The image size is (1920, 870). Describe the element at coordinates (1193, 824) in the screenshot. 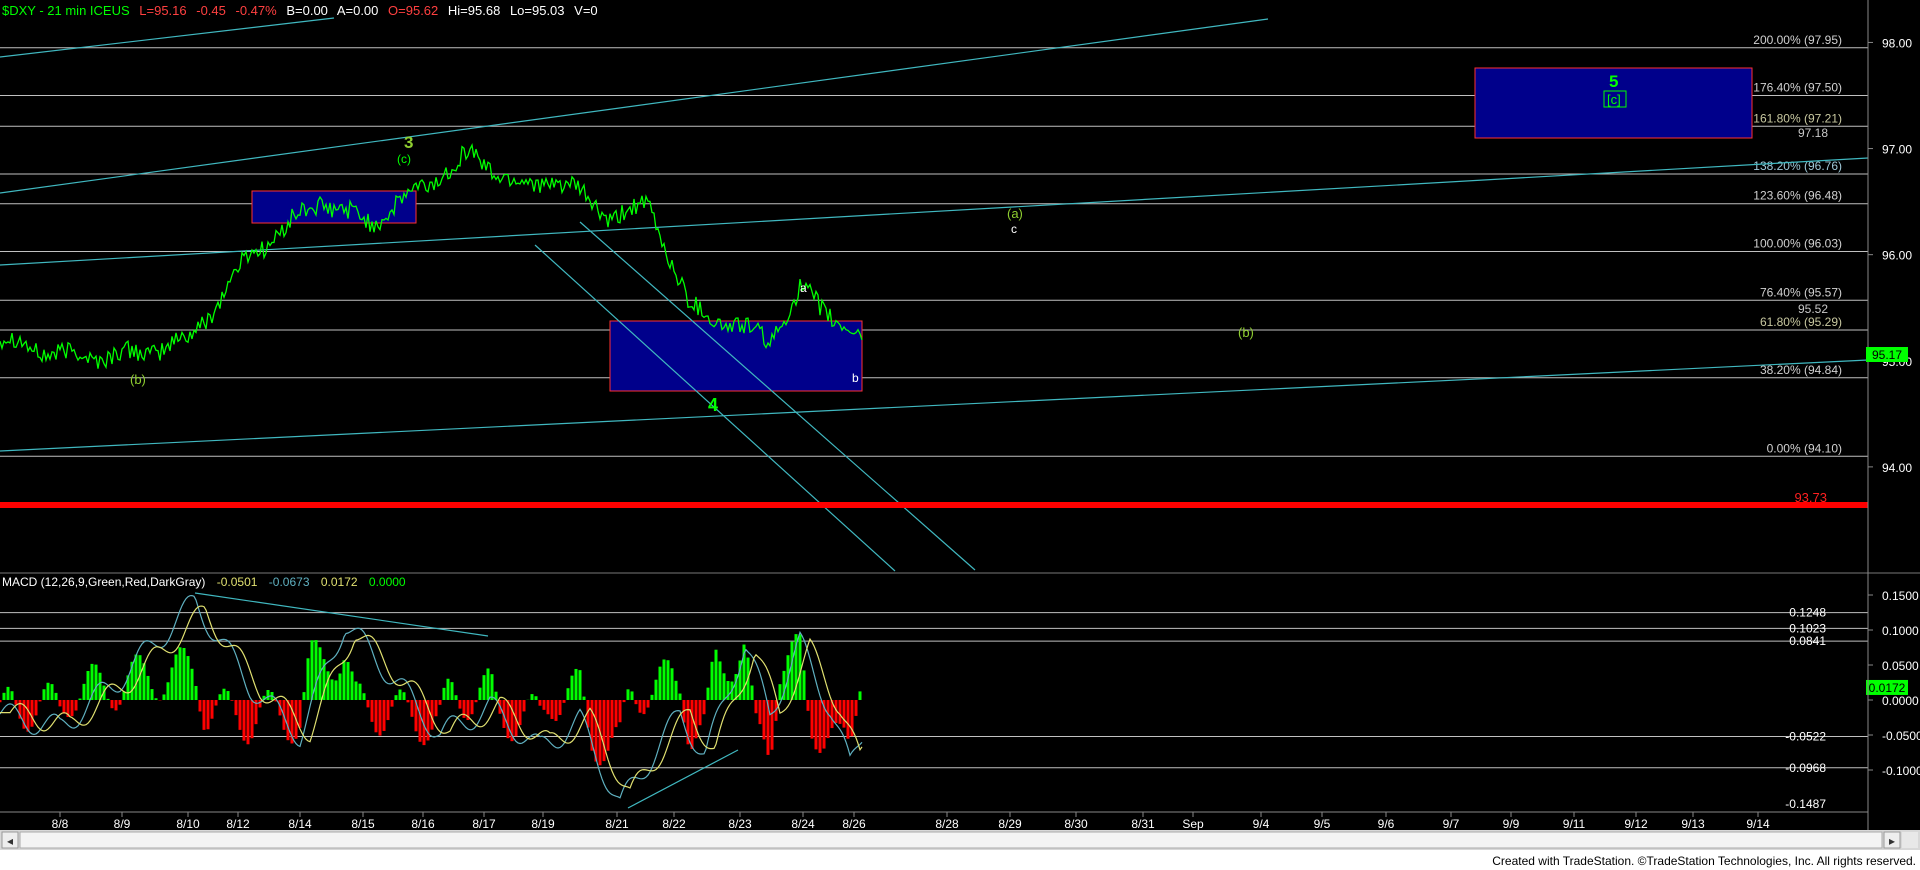

I see `date-tick-label: Sep` at that location.